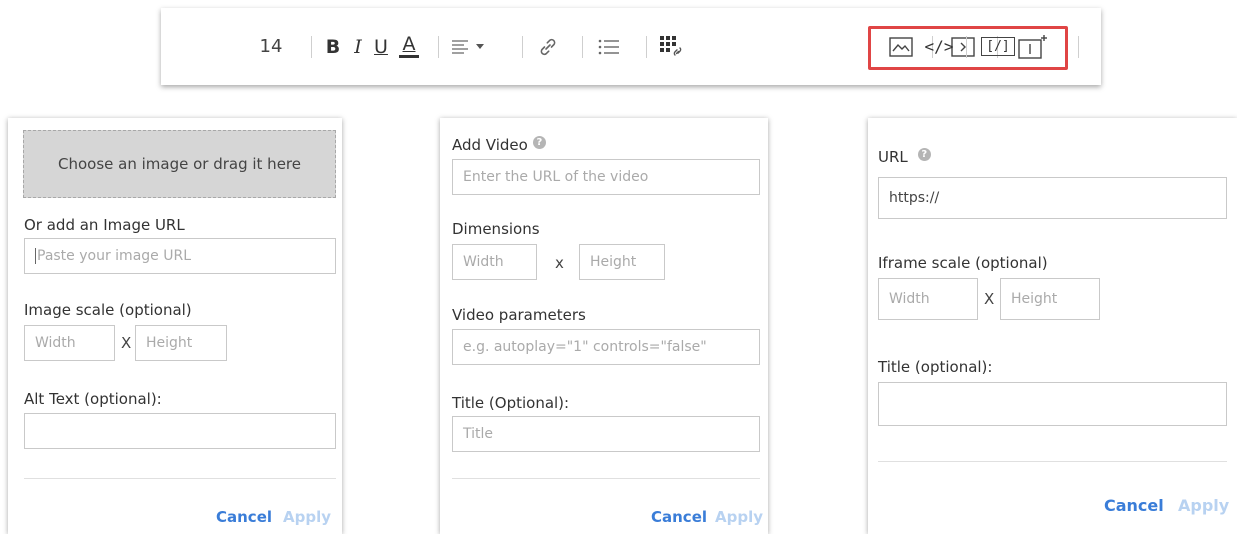 This screenshot has height=534, width=1237. I want to click on font-size-selector: 14, so click(271, 46).